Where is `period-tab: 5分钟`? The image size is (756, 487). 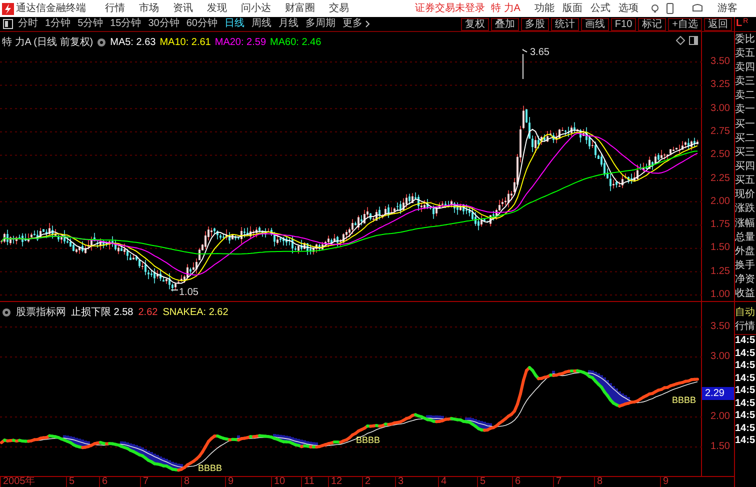
period-tab: 5分钟 is located at coordinates (91, 24).